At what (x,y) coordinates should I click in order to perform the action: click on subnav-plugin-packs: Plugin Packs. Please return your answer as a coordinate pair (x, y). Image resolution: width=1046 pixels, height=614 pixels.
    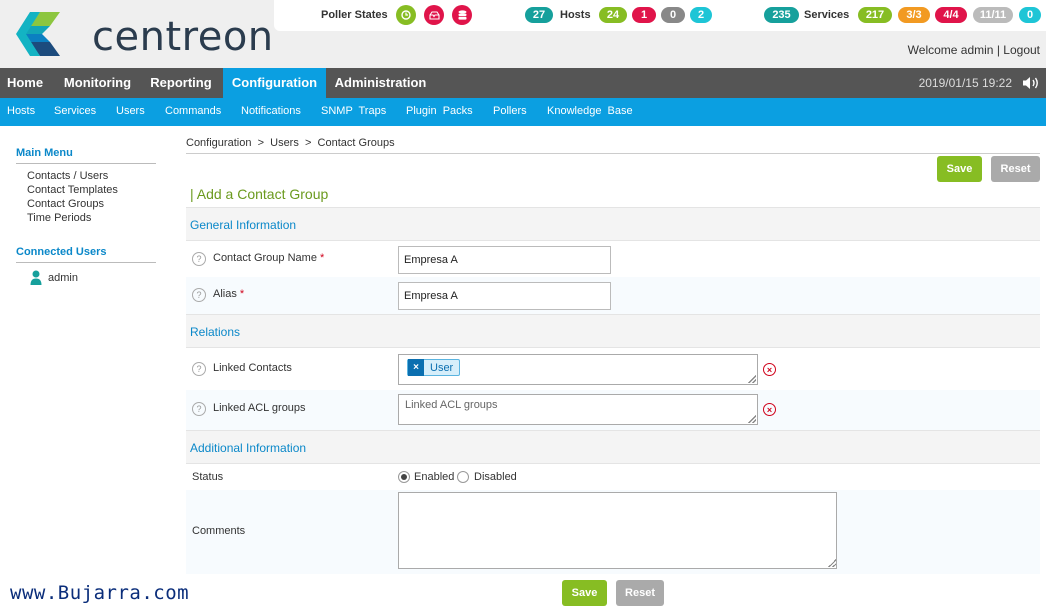
    Looking at the image, I should click on (439, 111).